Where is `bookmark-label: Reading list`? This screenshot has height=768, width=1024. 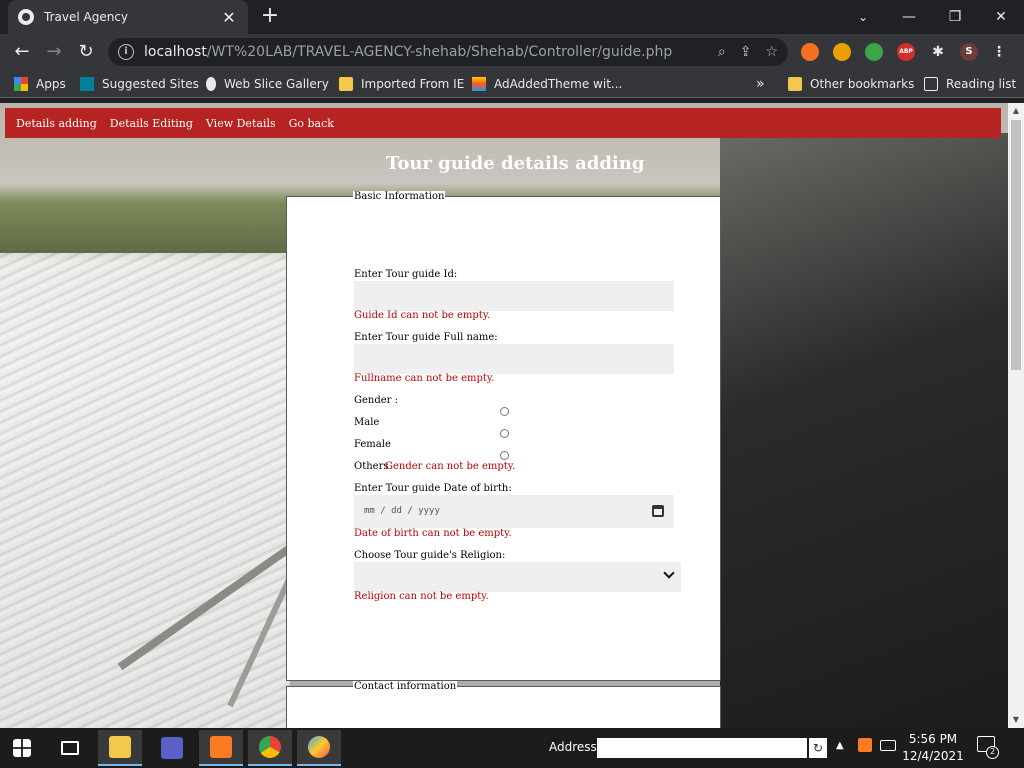
bookmark-label: Reading list is located at coordinates (981, 84).